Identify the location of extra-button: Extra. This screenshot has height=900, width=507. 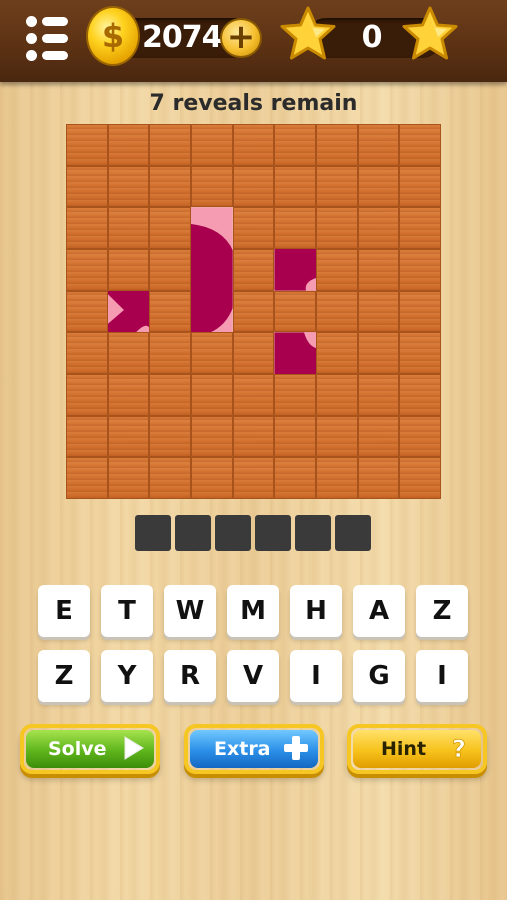
(254, 749).